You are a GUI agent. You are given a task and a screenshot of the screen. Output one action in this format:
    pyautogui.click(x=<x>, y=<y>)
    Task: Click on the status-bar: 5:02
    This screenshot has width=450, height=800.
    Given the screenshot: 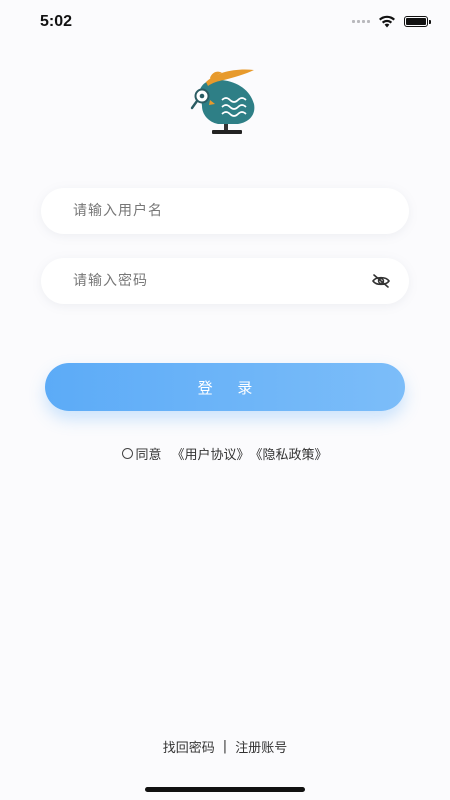 What is the action you would take?
    pyautogui.click(x=225, y=23)
    